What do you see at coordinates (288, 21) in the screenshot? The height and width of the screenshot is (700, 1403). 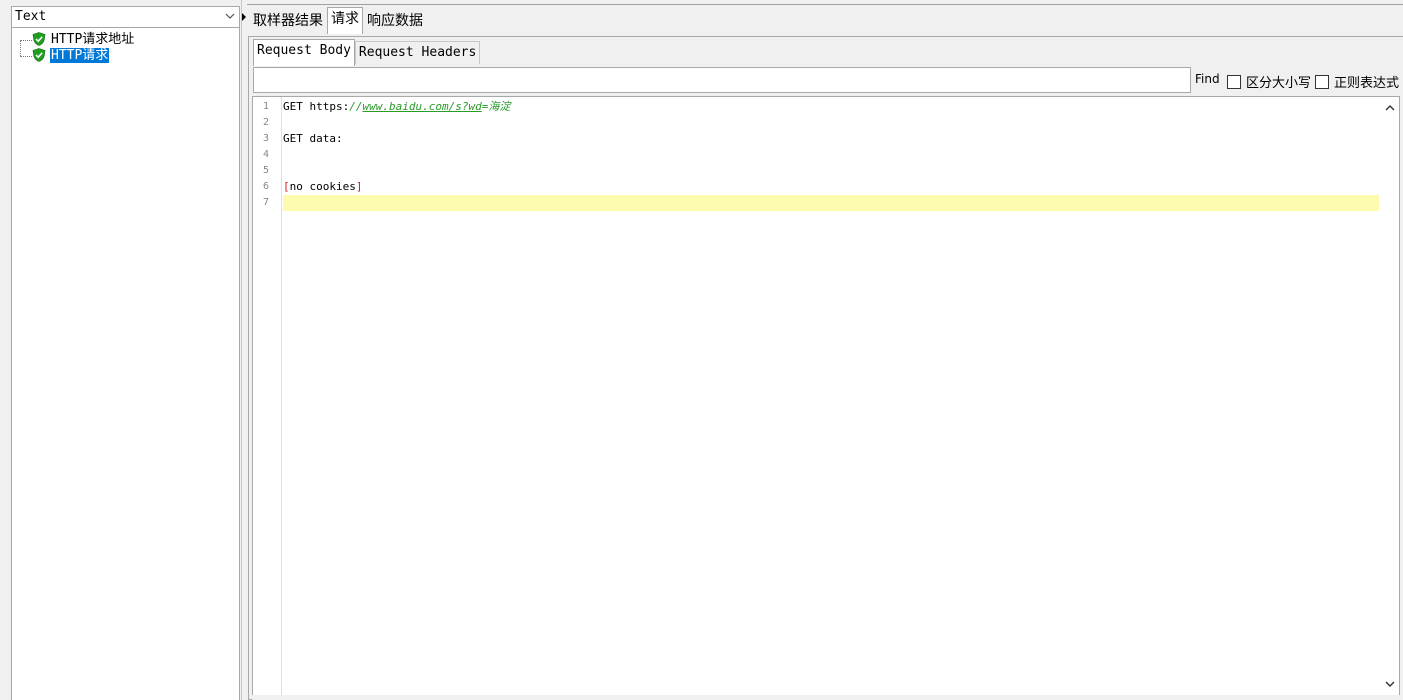 I see `tab-sampler-result: 取样器结果` at bounding box center [288, 21].